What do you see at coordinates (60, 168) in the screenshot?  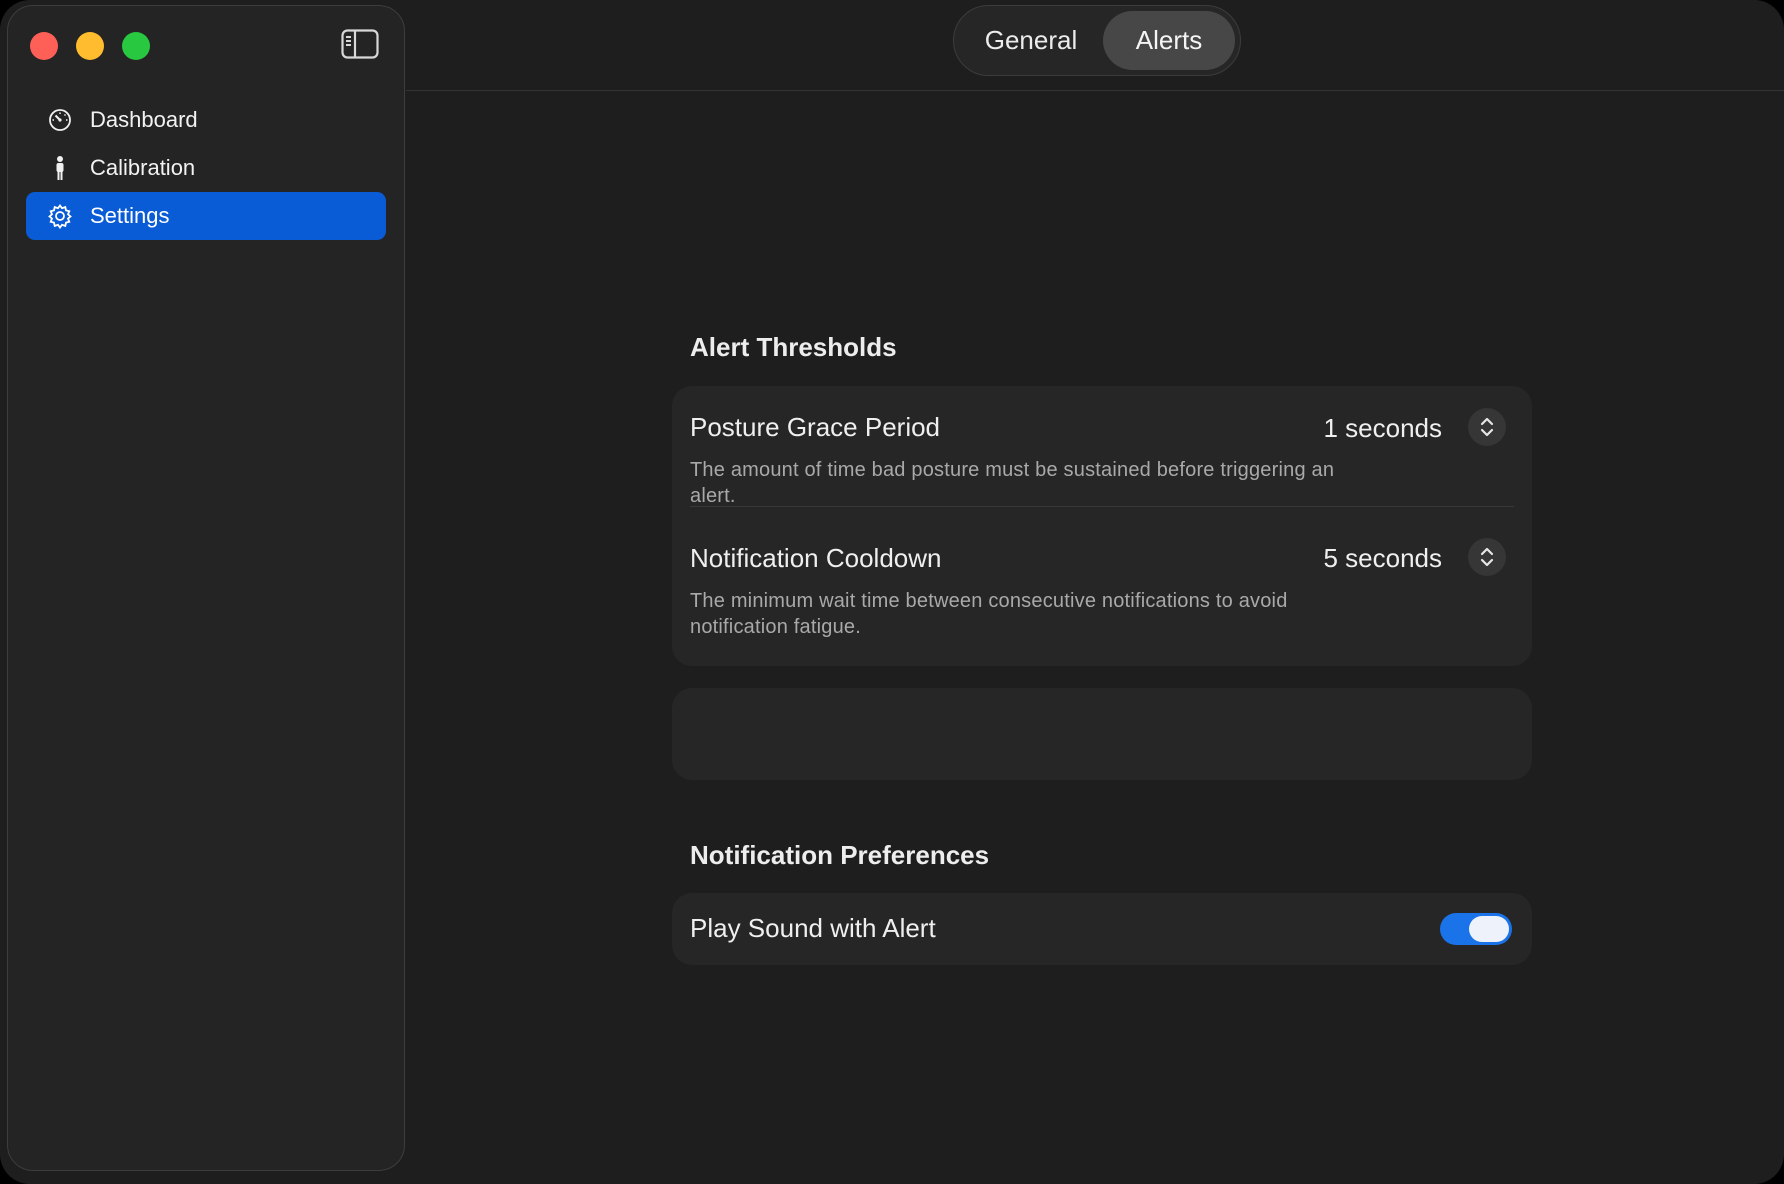 I see `person-icon` at bounding box center [60, 168].